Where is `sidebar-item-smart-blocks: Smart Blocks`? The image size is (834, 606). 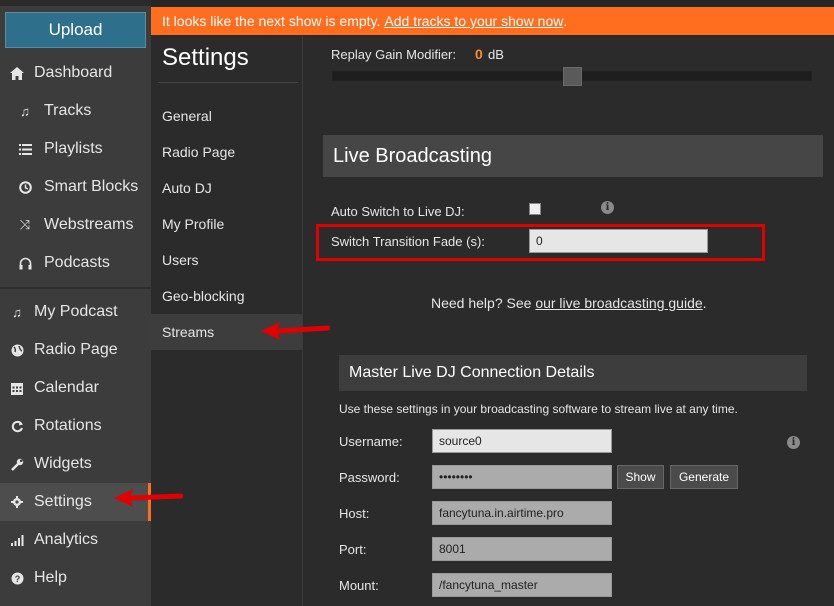
sidebar-item-smart-blocks: Smart Blocks is located at coordinates (75, 187).